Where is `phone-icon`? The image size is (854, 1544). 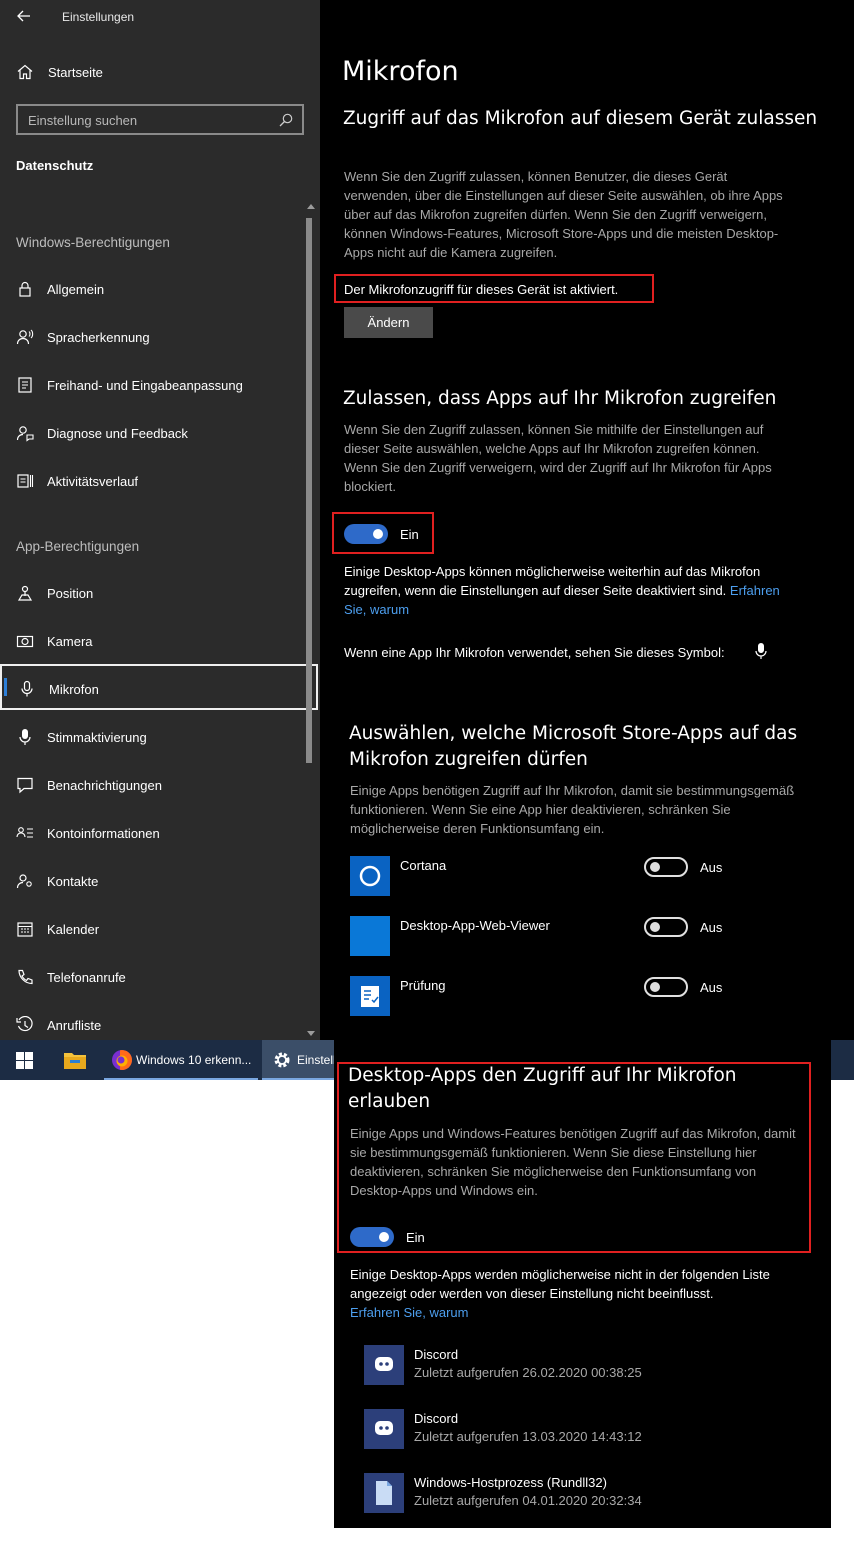 phone-icon is located at coordinates (25, 977).